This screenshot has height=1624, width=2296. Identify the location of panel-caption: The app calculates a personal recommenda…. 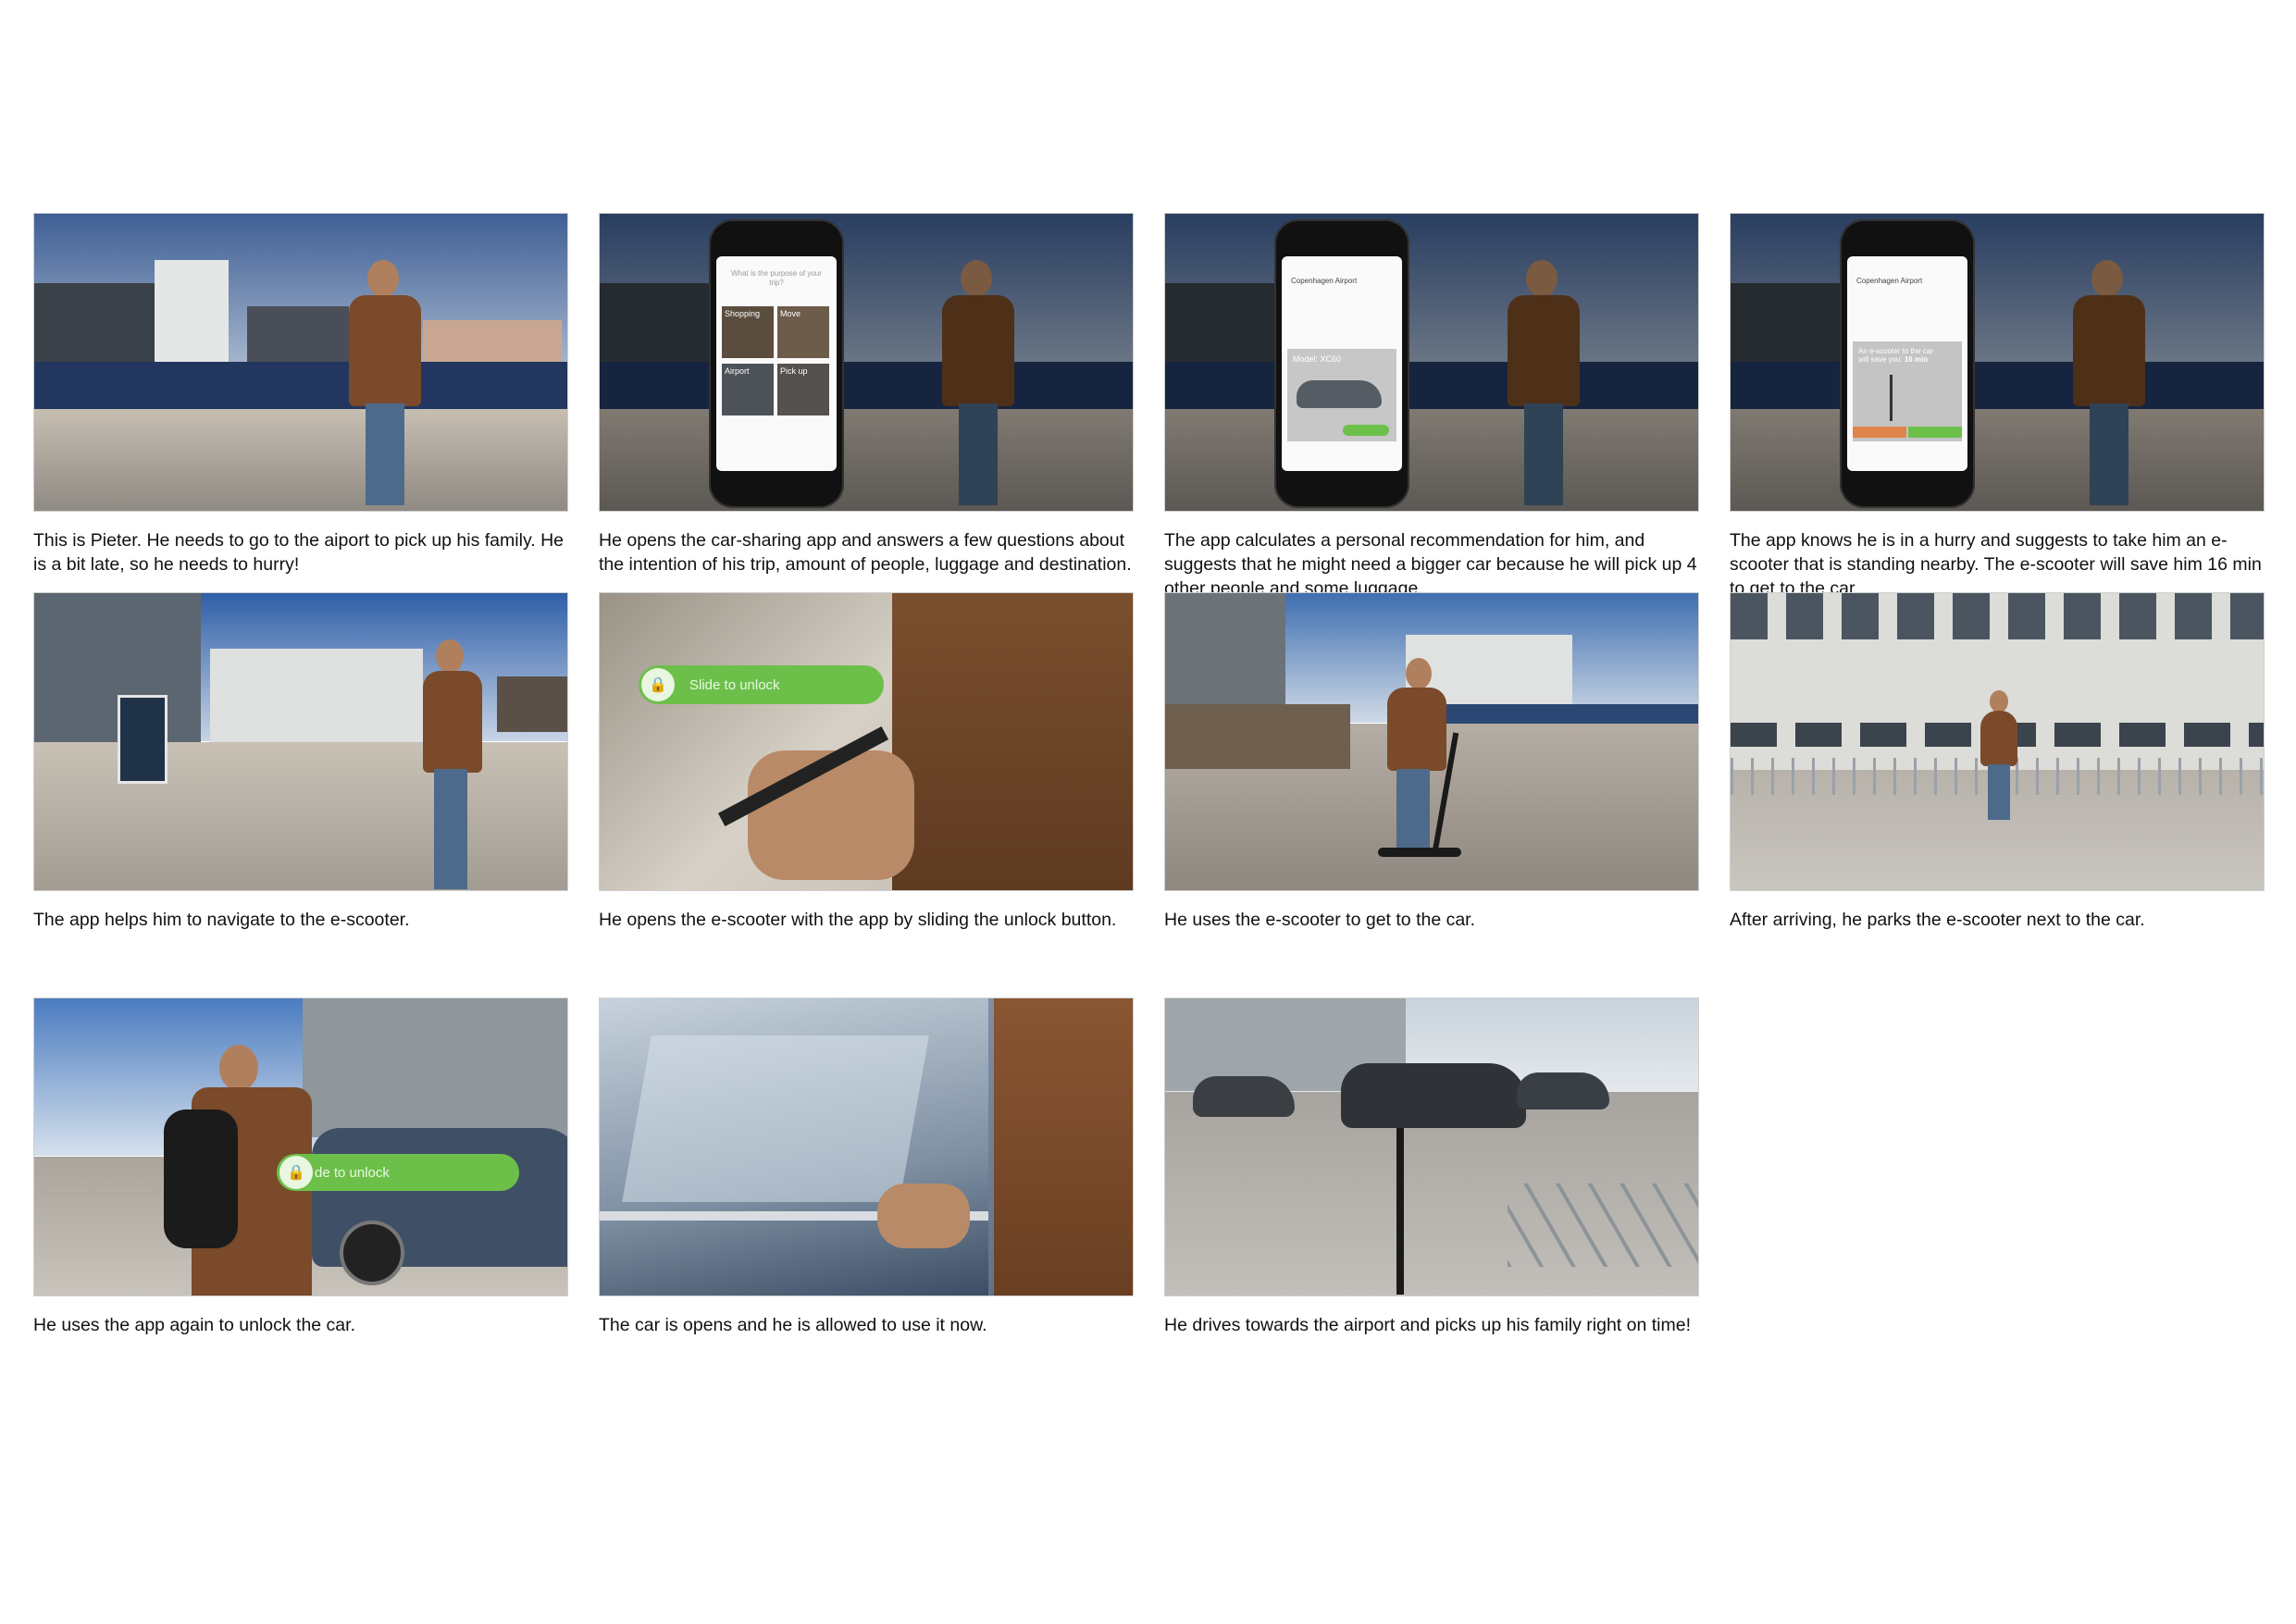
(1431, 564).